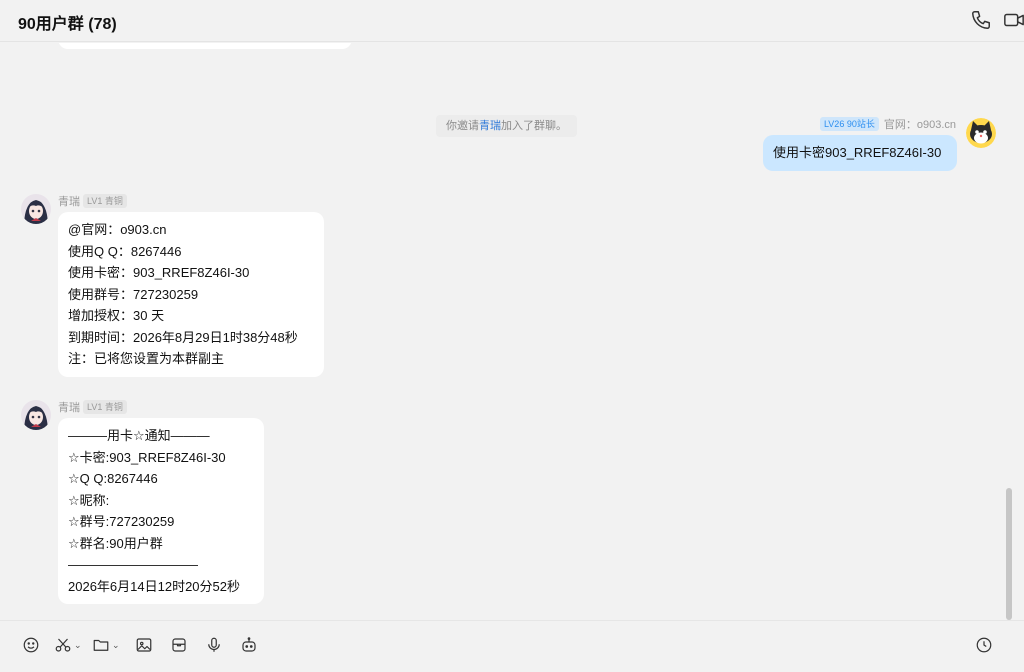 The width and height of the screenshot is (1024, 672). What do you see at coordinates (115, 543) in the screenshot?
I see `message-line: ☆群名:90用户群` at bounding box center [115, 543].